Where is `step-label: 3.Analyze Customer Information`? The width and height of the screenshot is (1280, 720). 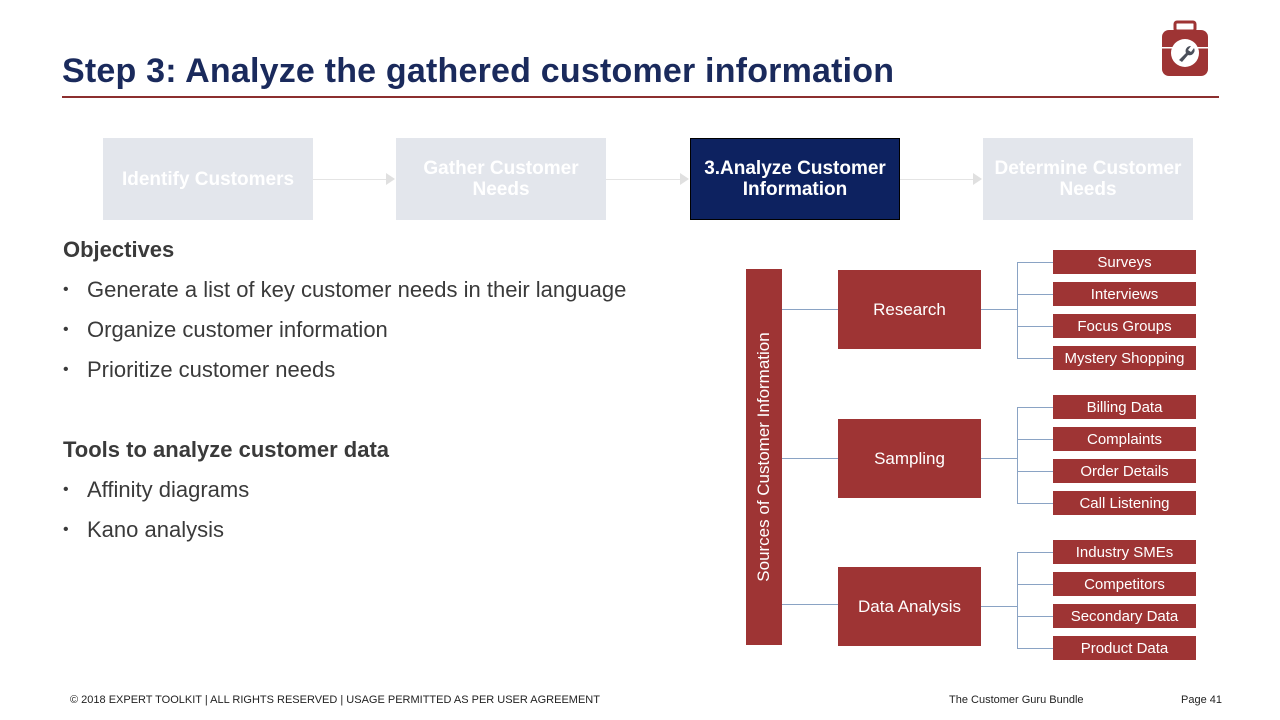 step-label: 3.Analyze Customer Information is located at coordinates (795, 179).